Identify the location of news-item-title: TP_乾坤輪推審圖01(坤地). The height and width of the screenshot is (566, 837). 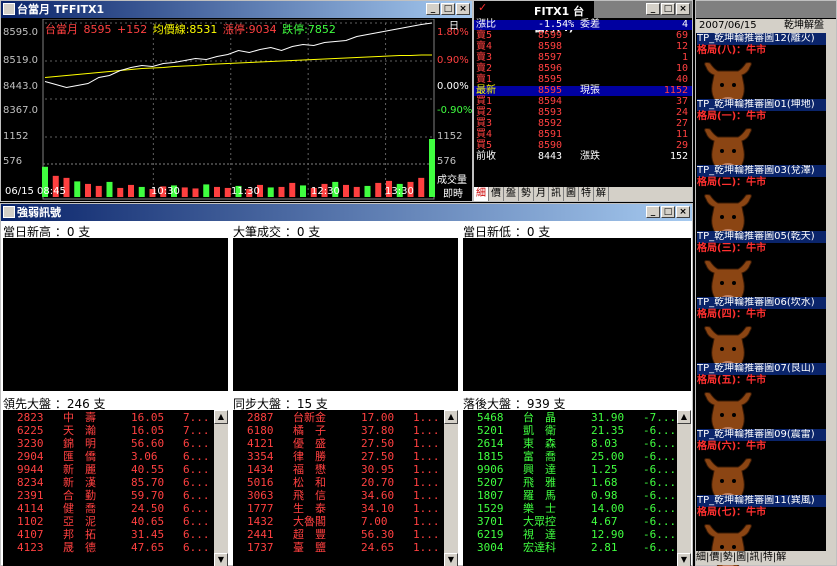
(762, 105).